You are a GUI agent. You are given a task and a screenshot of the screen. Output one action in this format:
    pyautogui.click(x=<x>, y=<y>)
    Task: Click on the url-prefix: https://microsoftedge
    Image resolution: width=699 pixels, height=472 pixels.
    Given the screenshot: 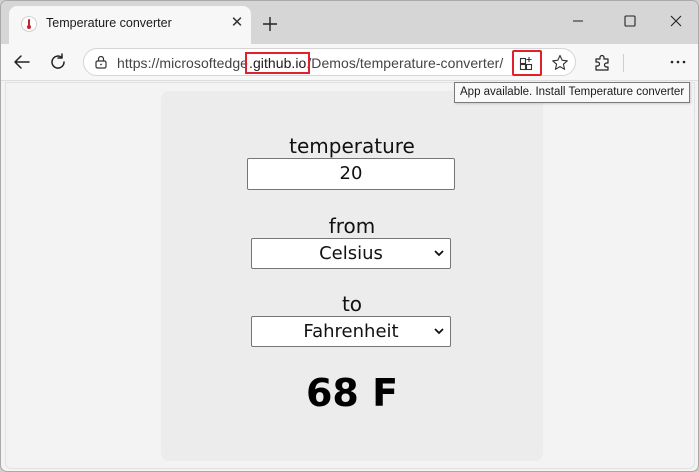 What is the action you would take?
    pyautogui.click(x=183, y=63)
    